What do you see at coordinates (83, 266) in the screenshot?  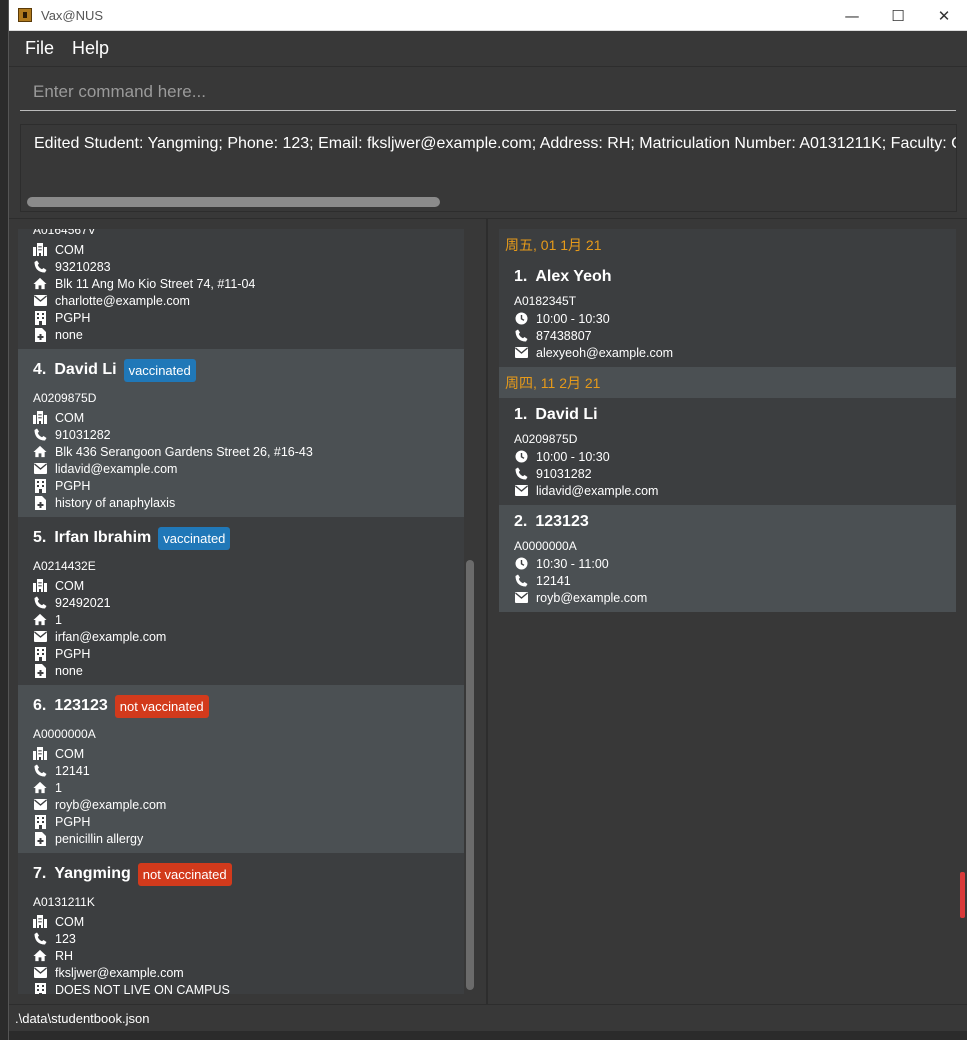 I see `phone-row-value: 93210283` at bounding box center [83, 266].